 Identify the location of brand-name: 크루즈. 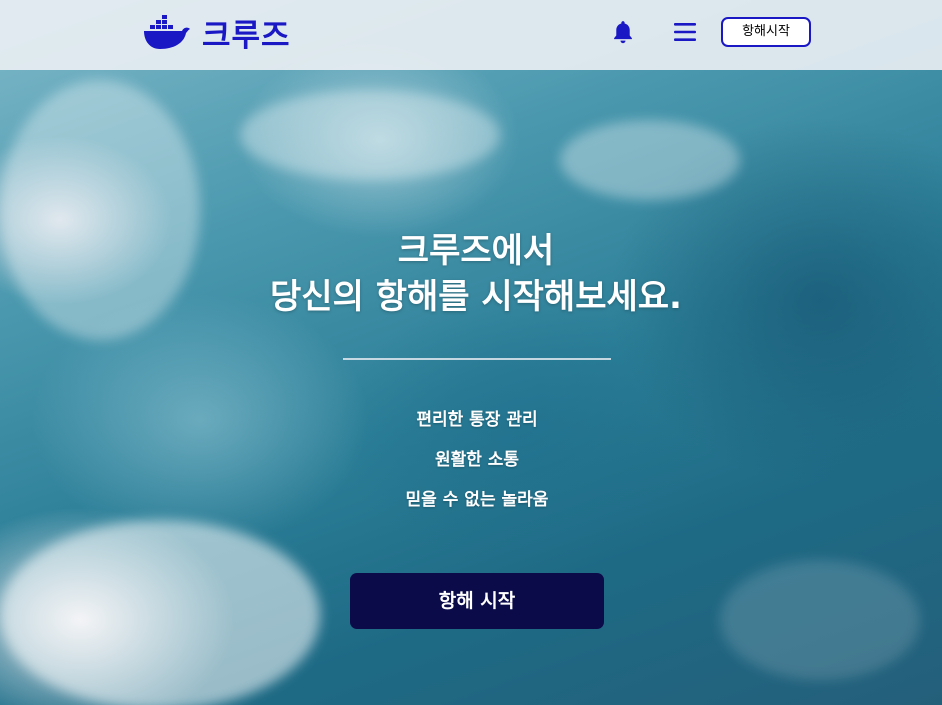
(246, 36).